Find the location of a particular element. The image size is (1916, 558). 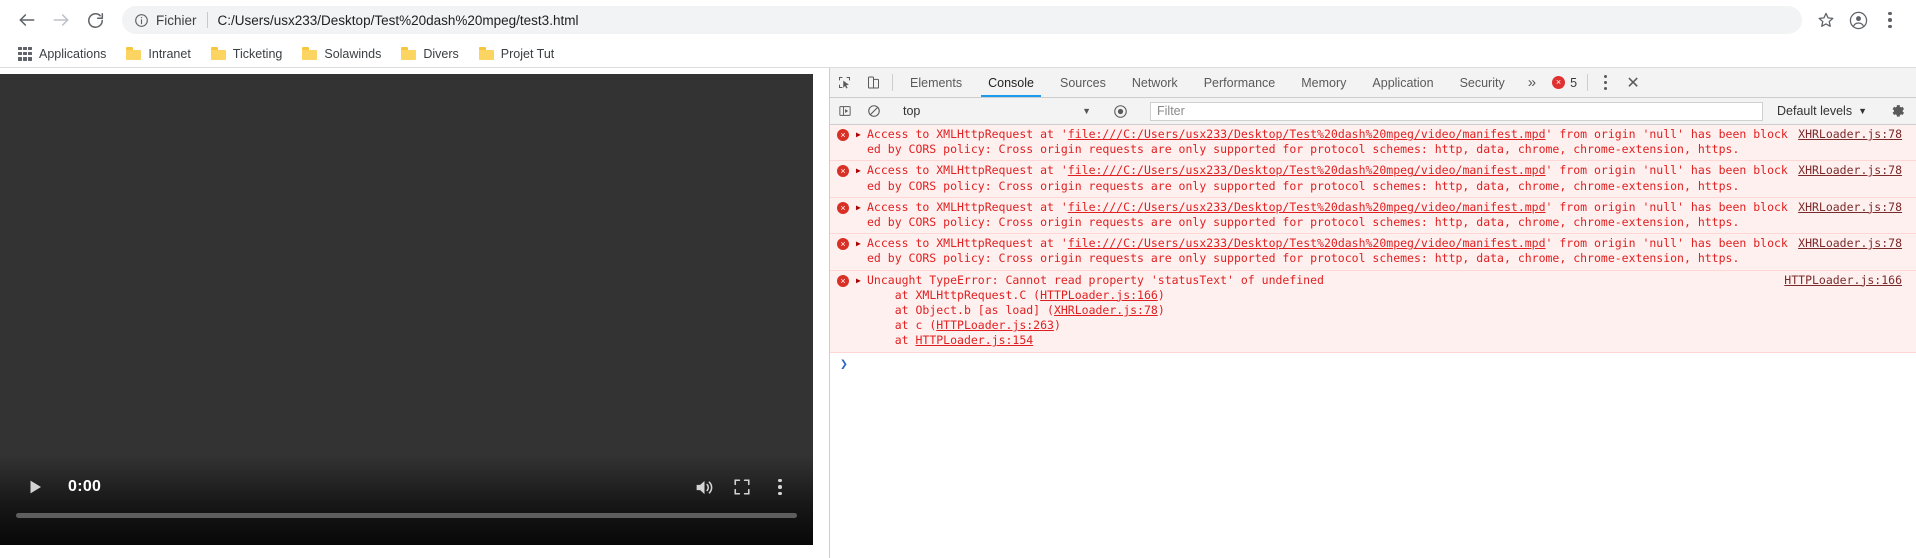

tab-network: Network is located at coordinates (1155, 82).